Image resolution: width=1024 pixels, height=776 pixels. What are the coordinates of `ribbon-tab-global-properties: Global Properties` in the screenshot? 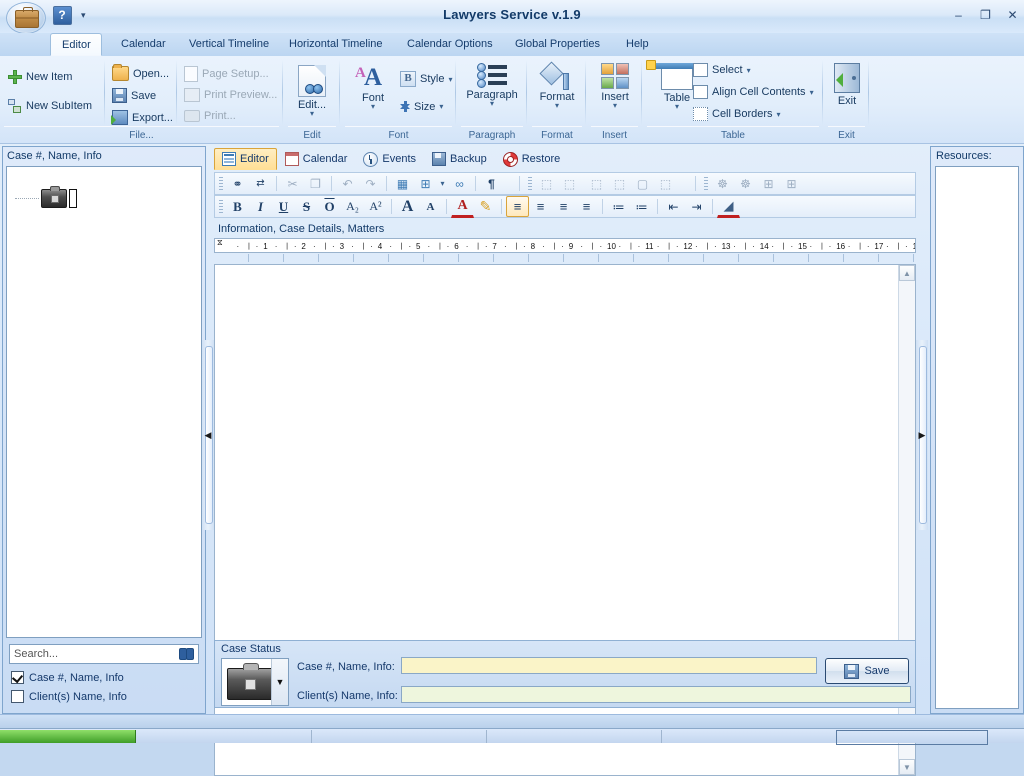 It's located at (557, 44).